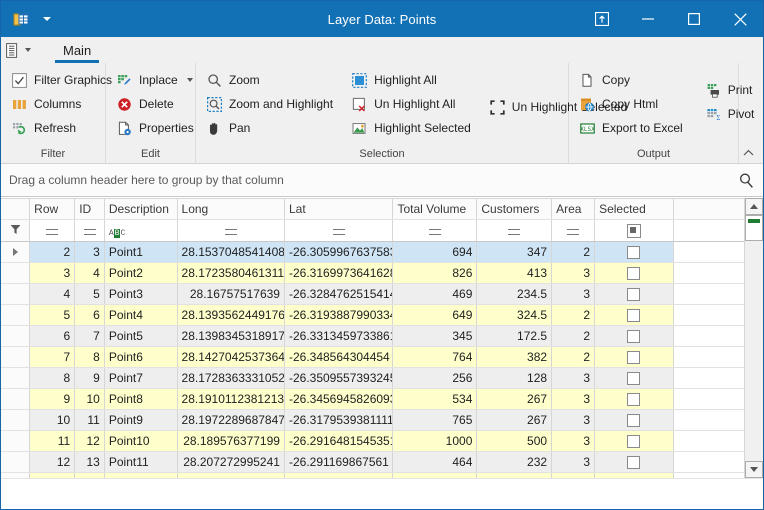 This screenshot has height=510, width=764. What do you see at coordinates (435, 230) in the screenshot?
I see `filter-cell-total-volume` at bounding box center [435, 230].